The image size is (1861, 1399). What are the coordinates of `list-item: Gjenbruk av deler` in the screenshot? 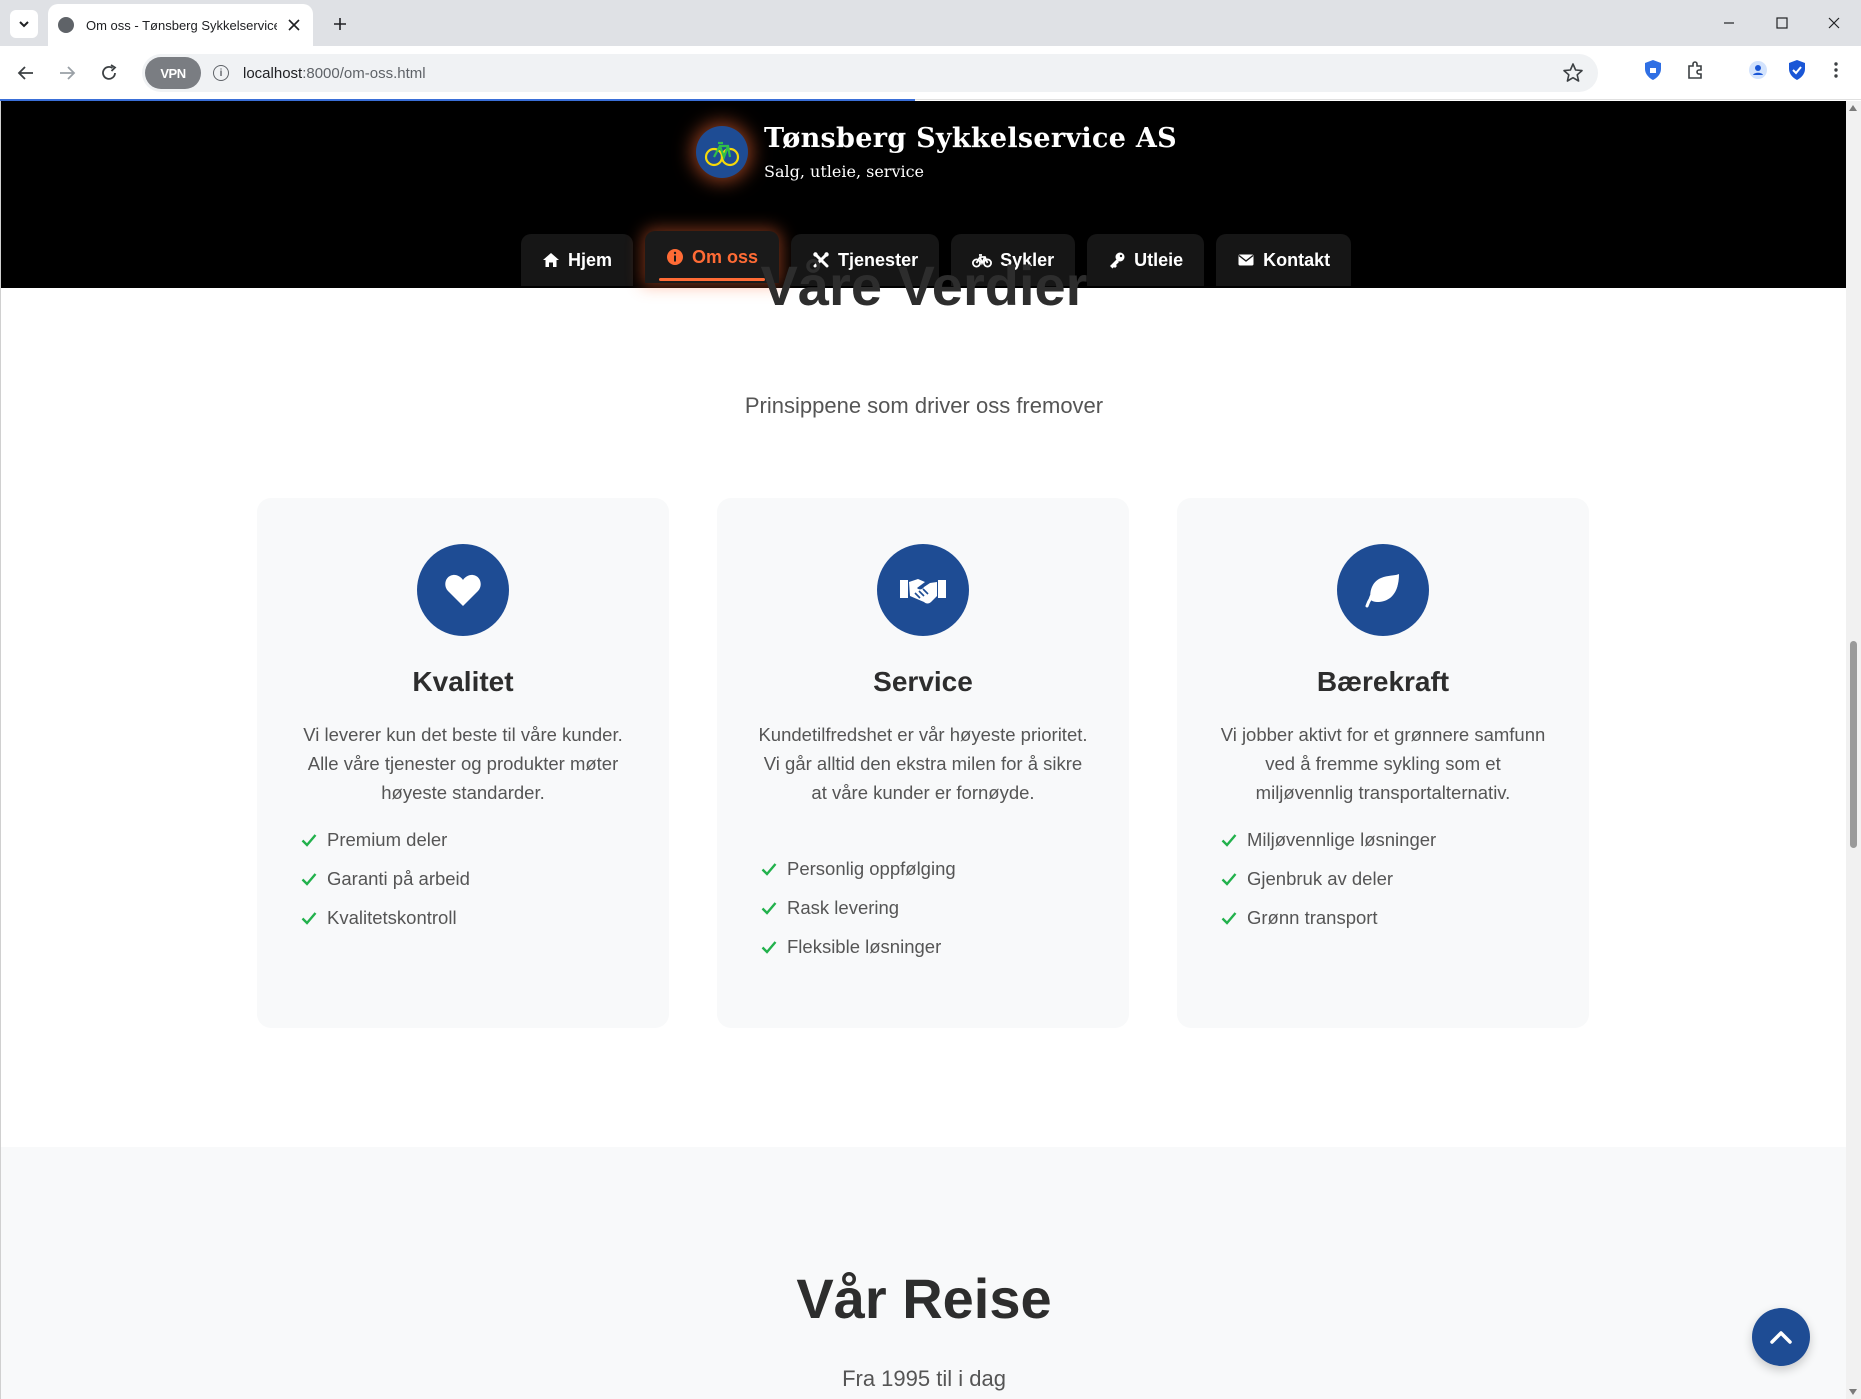 It's located at (1328, 878).